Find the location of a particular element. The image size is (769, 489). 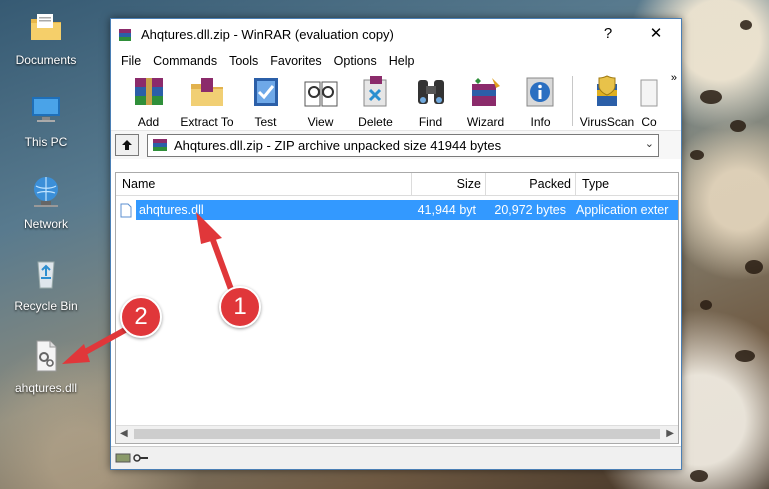

annotation-badge-1: 1 is located at coordinates (240, 307).